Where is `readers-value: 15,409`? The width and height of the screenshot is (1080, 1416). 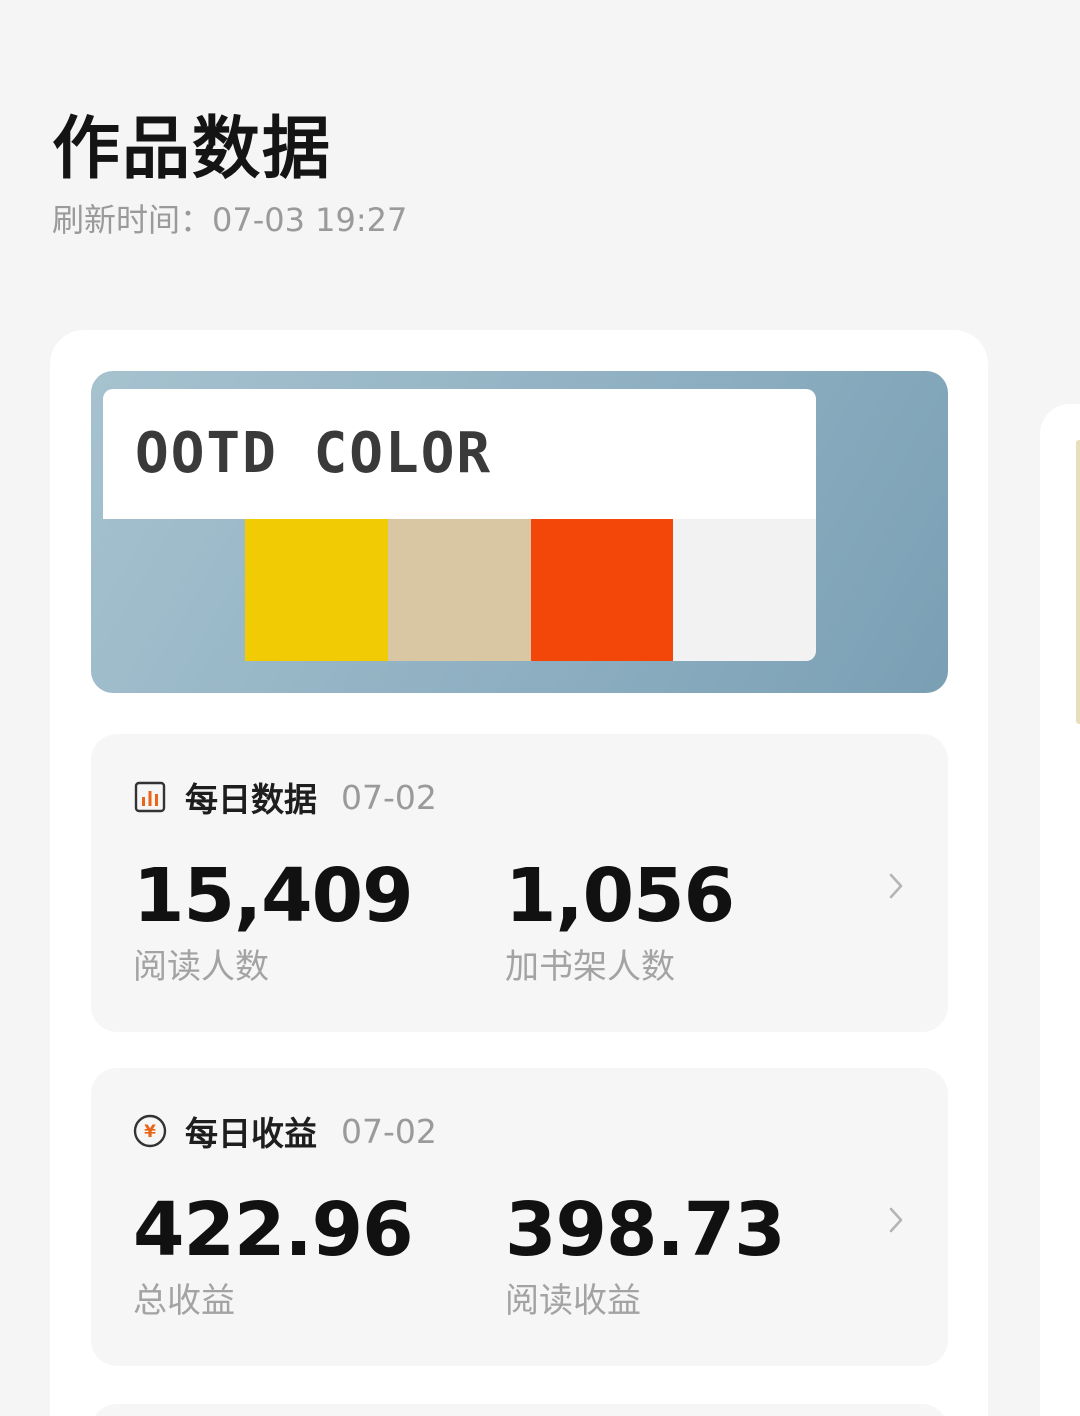
readers-value: 15,409 is located at coordinates (273, 896).